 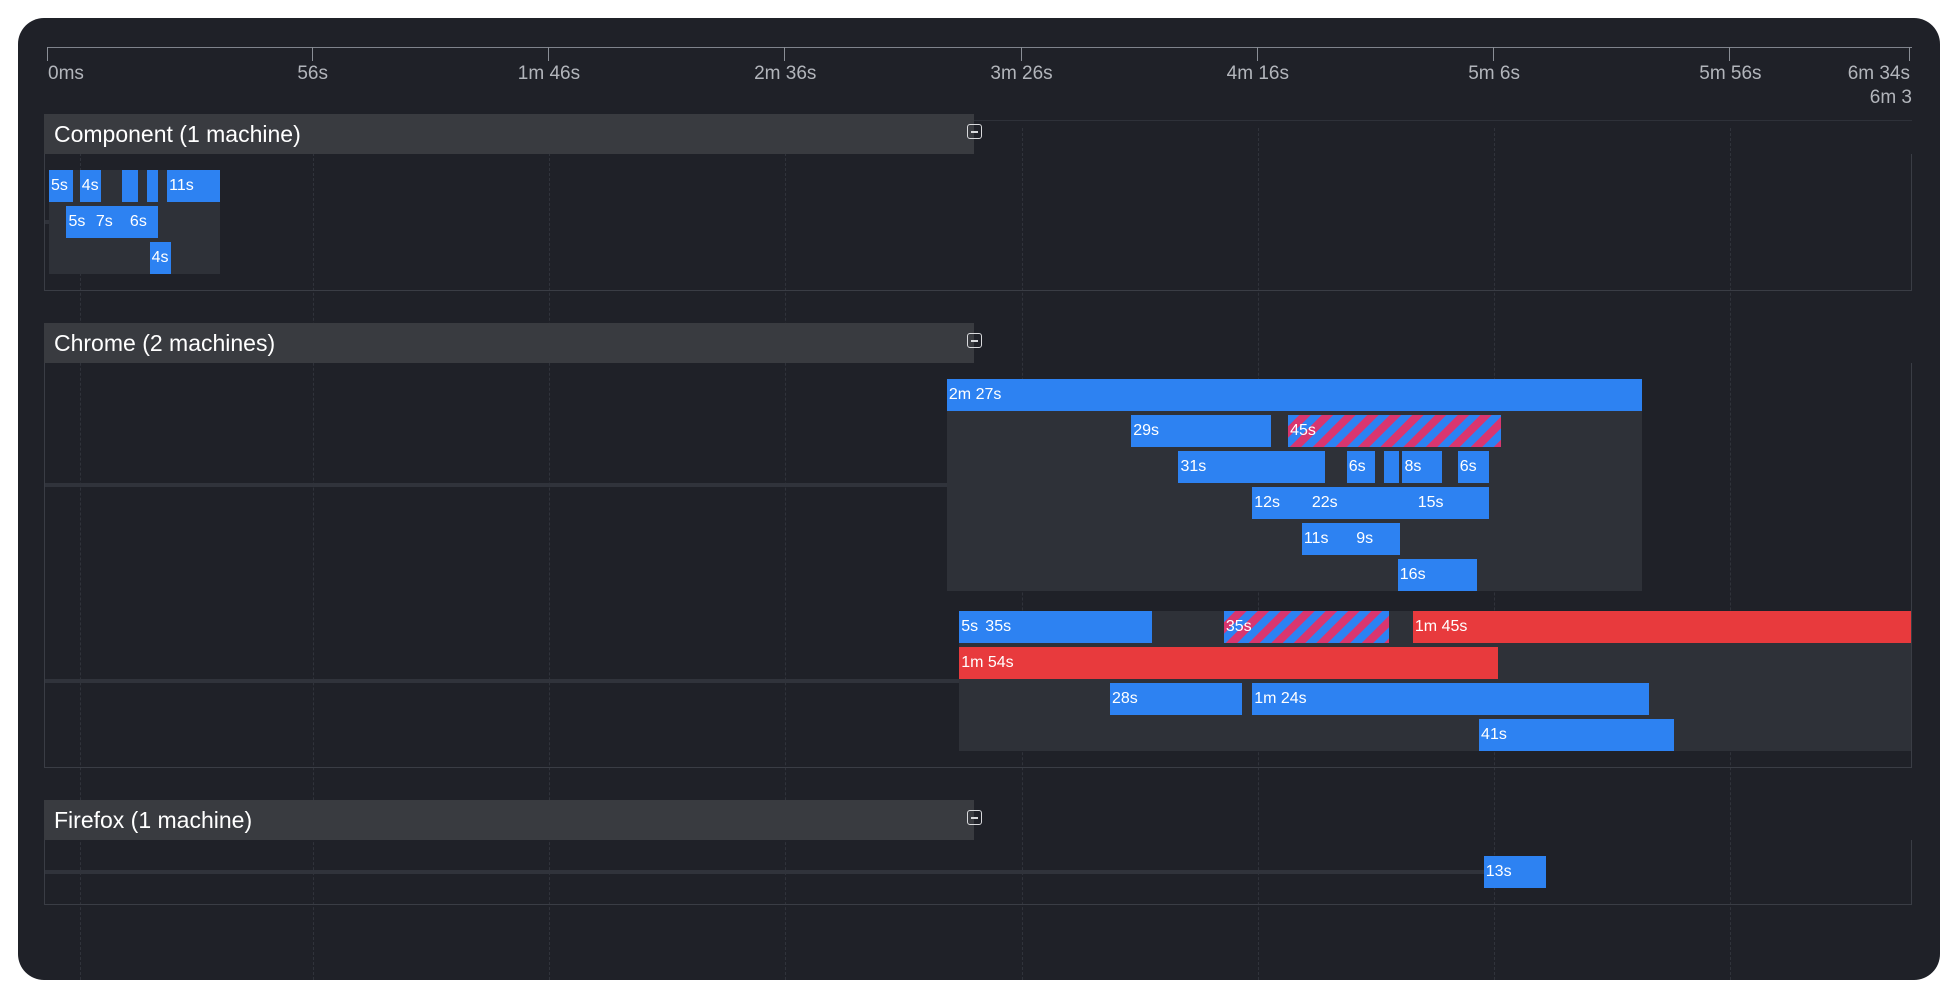 What do you see at coordinates (1294, 395) in the screenshot?
I see `test-bar: 2m 27s` at bounding box center [1294, 395].